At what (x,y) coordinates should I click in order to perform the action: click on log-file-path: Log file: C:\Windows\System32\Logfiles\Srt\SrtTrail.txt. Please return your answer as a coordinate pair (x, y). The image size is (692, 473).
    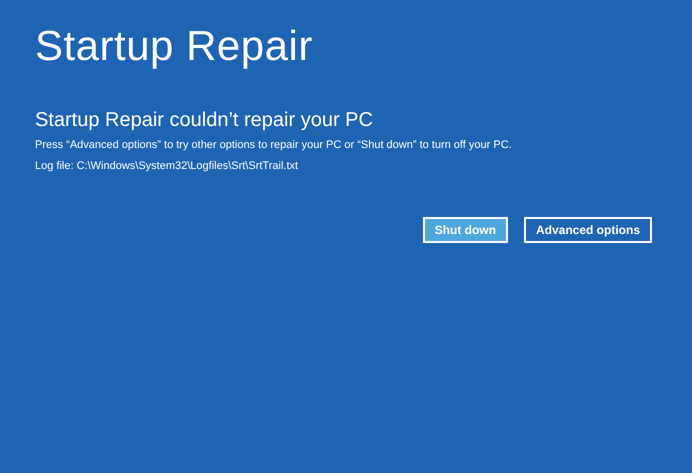
    Looking at the image, I should click on (167, 166).